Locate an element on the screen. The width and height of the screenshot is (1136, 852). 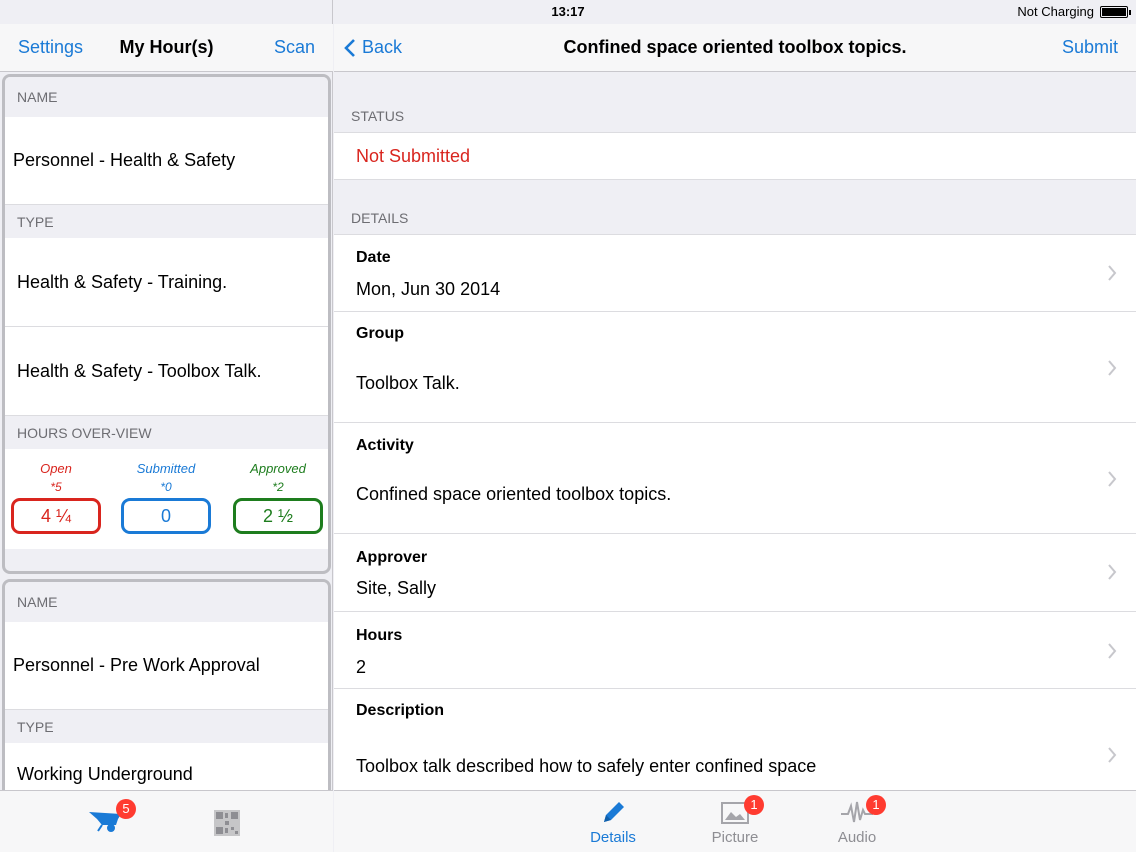
type-cell: Health & Safety - Toolbox Talk. is located at coordinates (166, 371).